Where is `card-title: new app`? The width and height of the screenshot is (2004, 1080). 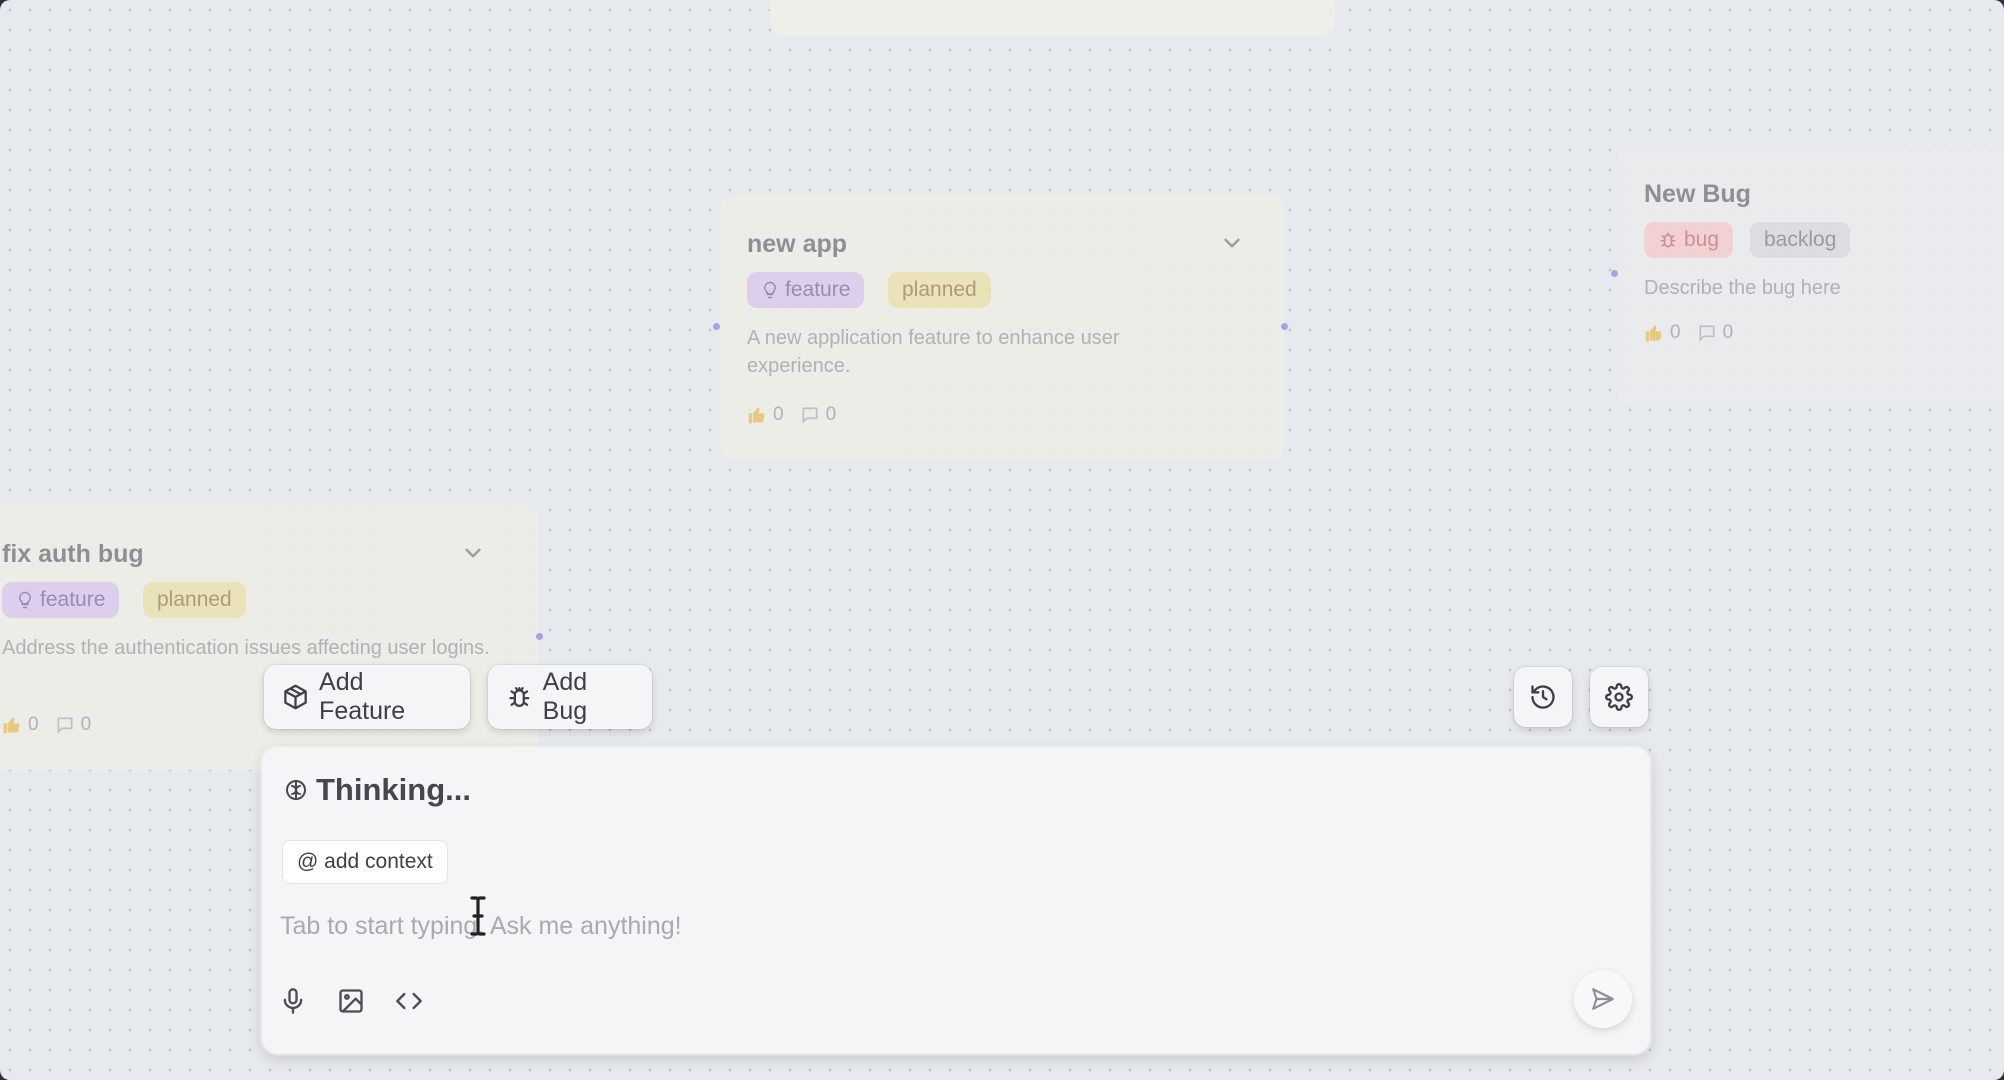
card-title: new app is located at coordinates (797, 244).